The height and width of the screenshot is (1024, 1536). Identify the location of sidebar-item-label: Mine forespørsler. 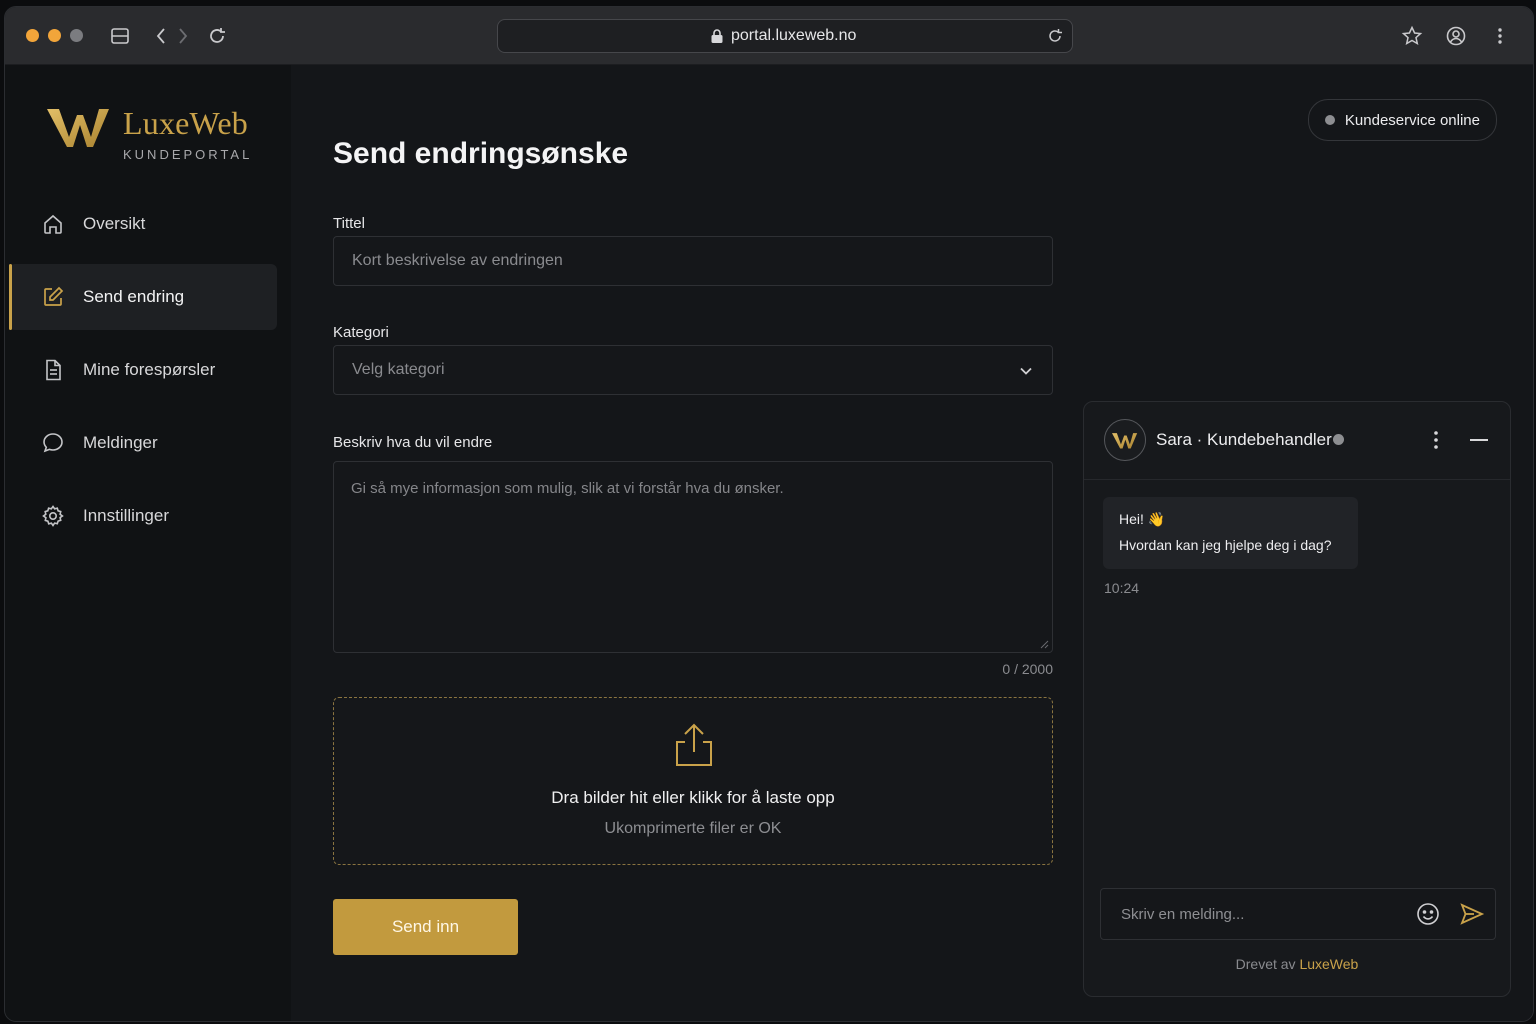
(149, 369).